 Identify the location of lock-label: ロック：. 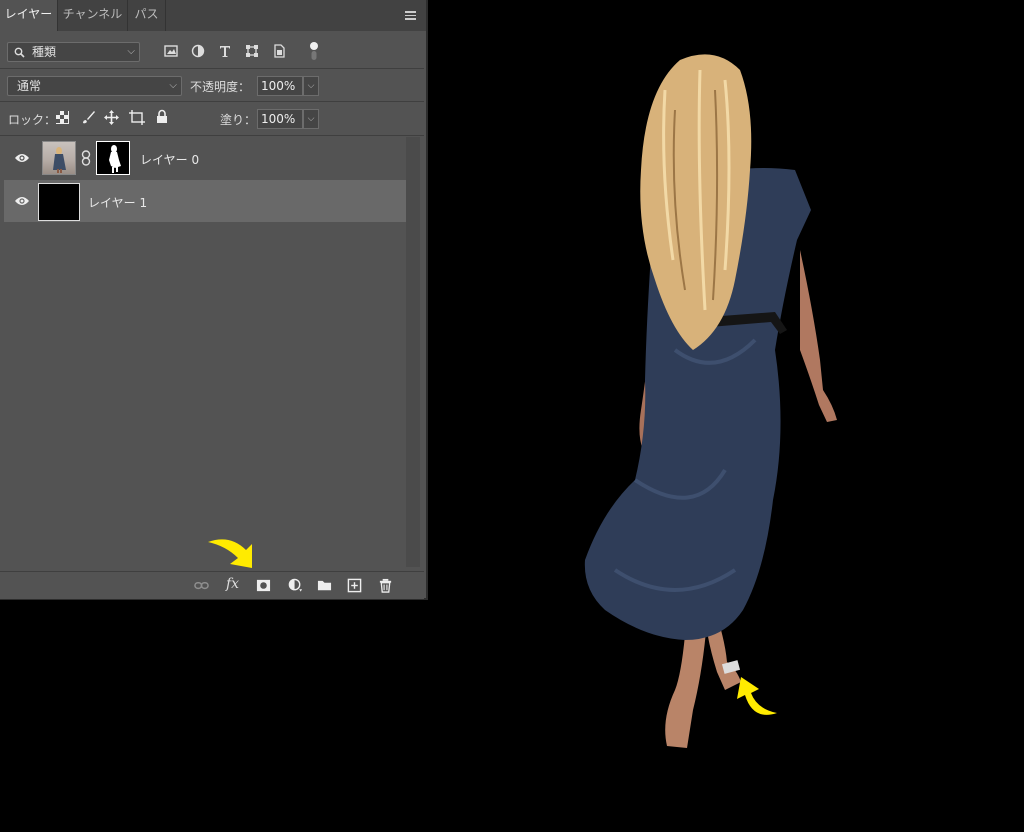
(32, 120).